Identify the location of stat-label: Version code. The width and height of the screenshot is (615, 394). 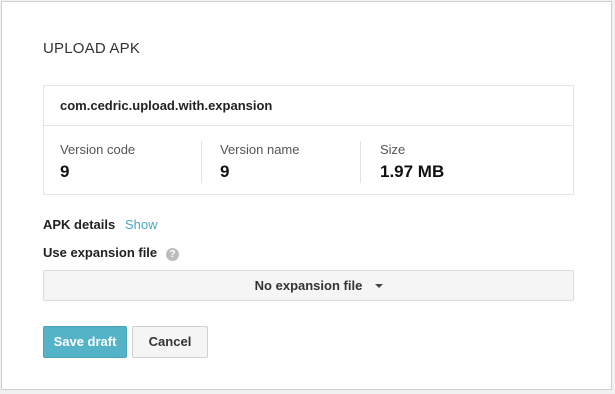
(98, 149).